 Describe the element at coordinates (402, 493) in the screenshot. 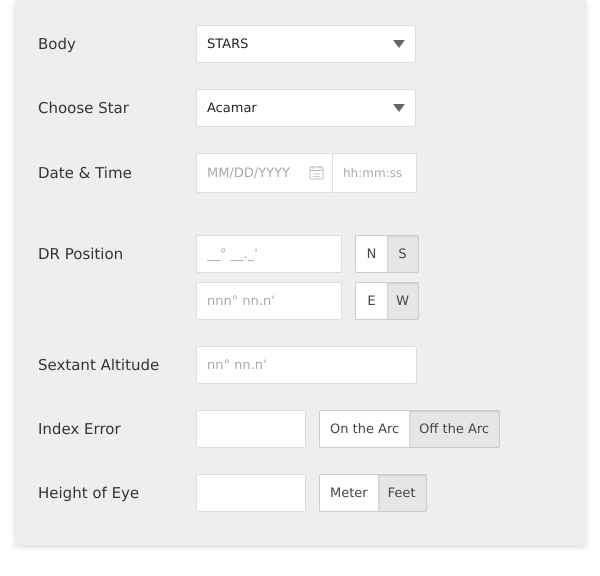

I see `toggle-option: Feet` at that location.